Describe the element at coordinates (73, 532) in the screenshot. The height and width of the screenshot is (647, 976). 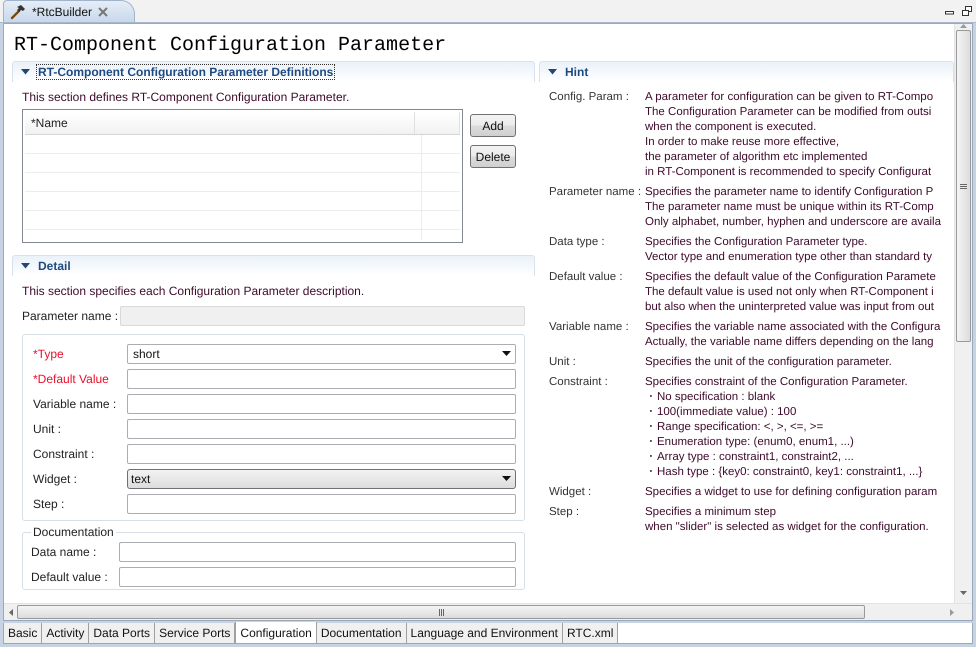
I see `group-title: Documentation` at that location.